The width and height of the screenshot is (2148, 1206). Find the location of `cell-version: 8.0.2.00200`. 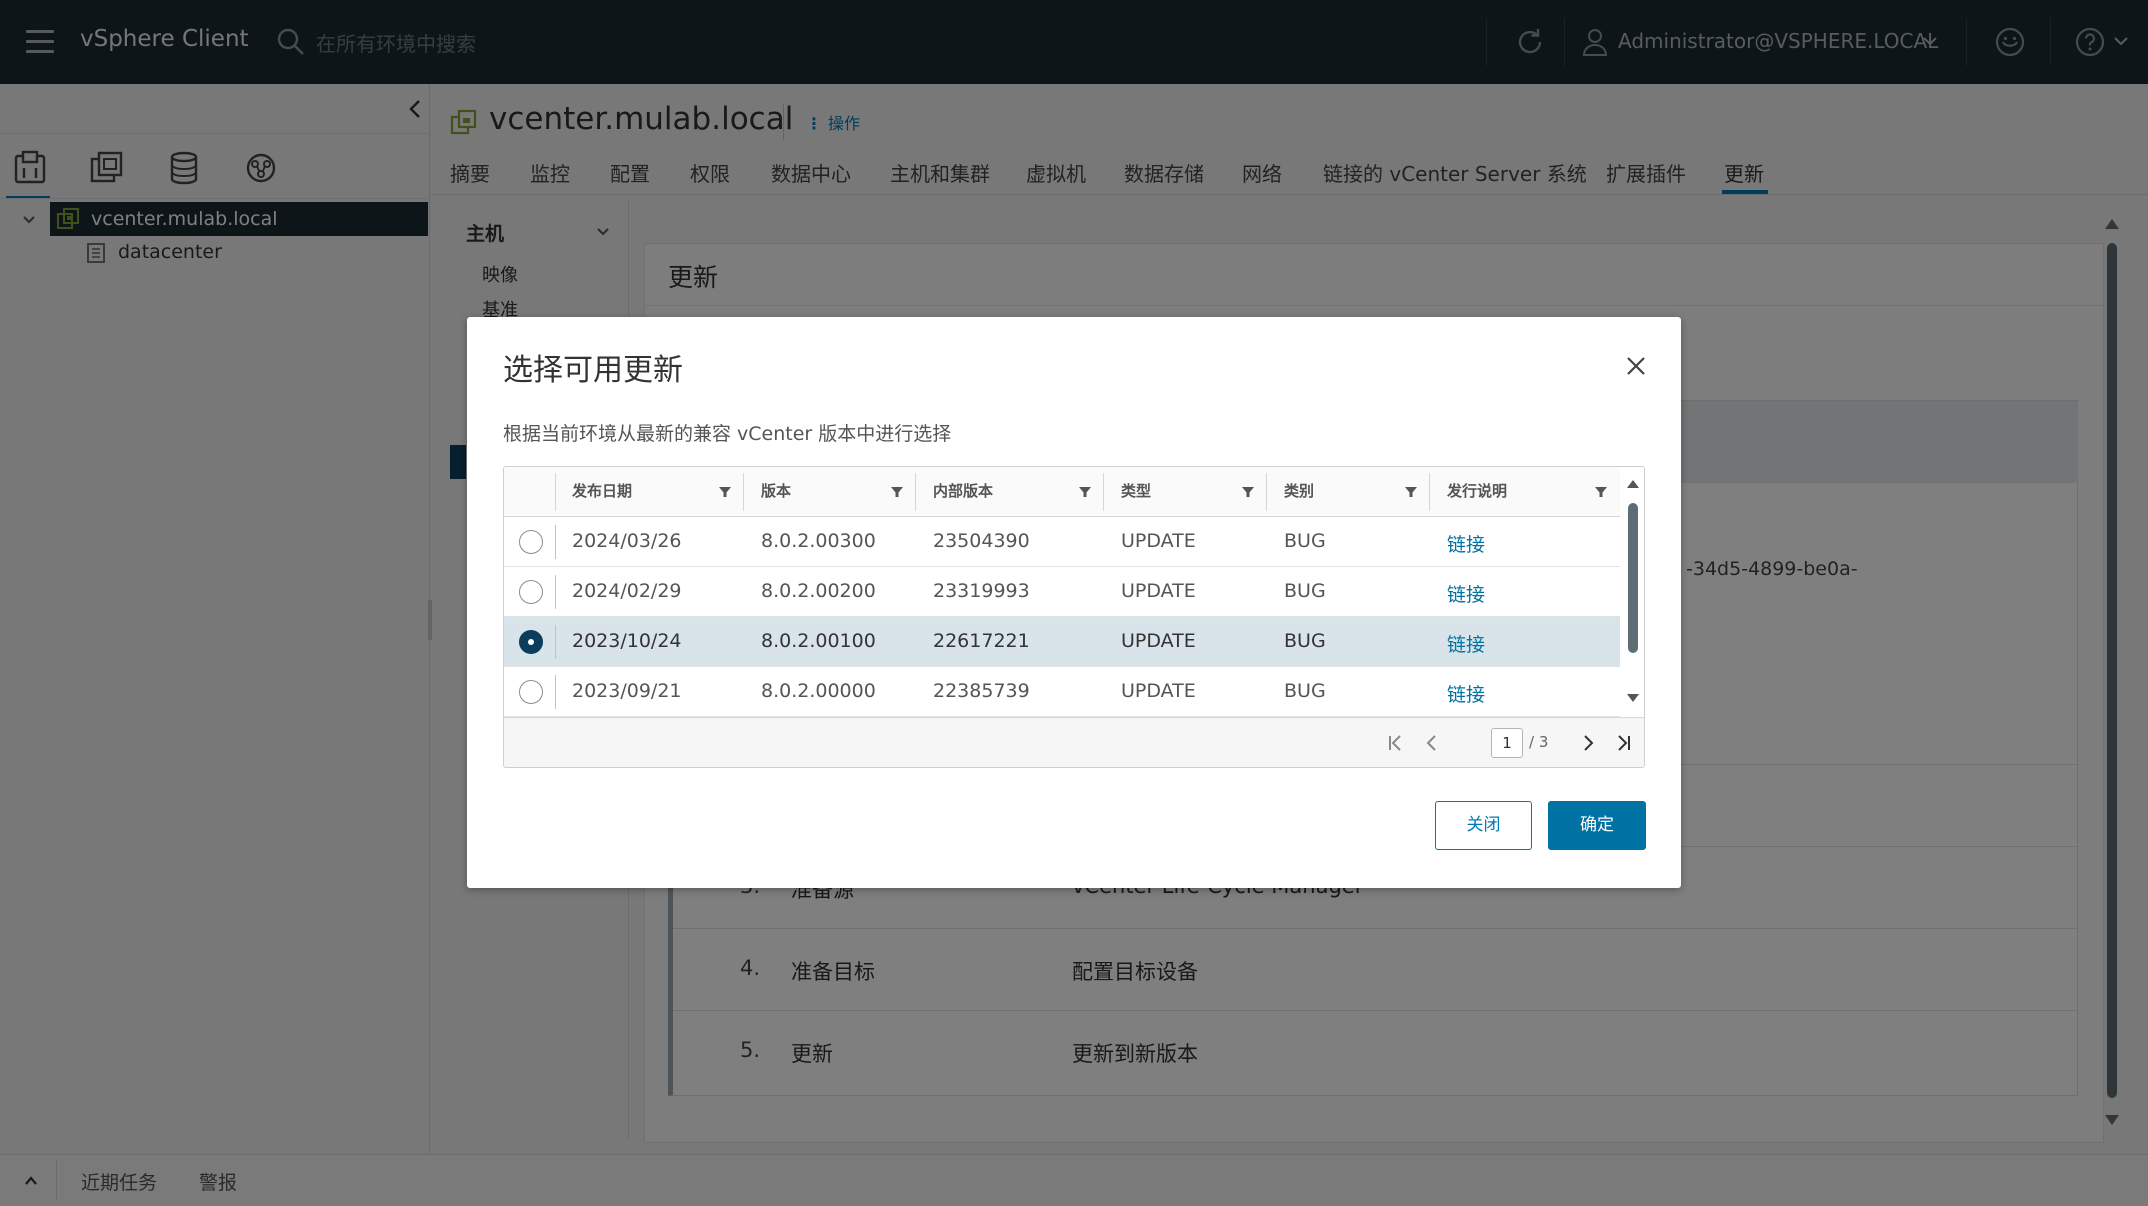

cell-version: 8.0.2.00200 is located at coordinates (818, 591).